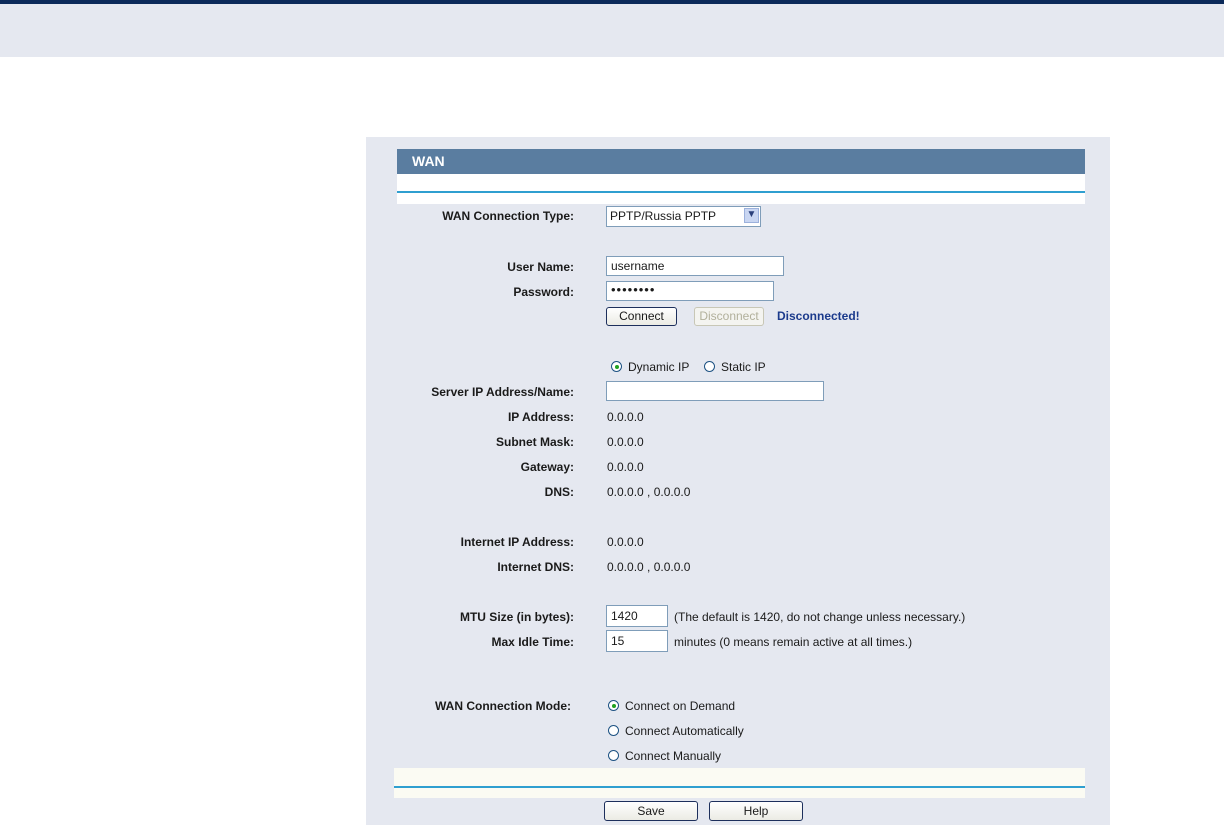 This screenshot has width=1224, height=825. I want to click on dynamic-ip-label: Dynamic IP, so click(659, 367).